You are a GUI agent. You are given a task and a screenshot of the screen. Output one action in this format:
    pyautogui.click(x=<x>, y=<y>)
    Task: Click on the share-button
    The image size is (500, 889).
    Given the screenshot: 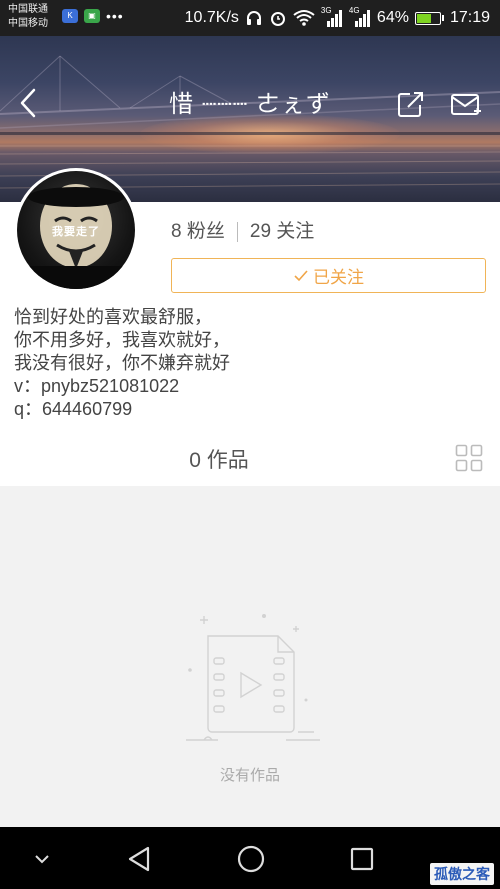 What is the action you would take?
    pyautogui.click(x=410, y=104)
    